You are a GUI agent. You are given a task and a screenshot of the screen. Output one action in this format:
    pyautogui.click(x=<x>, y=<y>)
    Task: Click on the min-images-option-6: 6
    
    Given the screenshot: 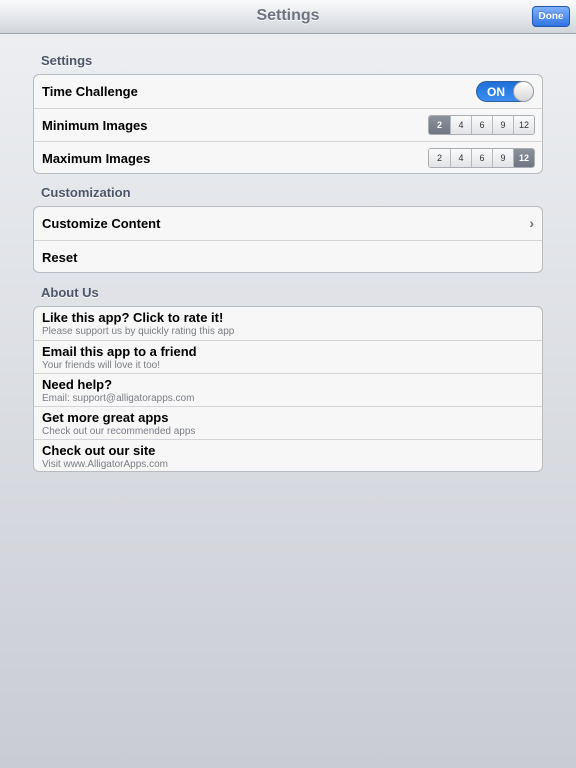 What is the action you would take?
    pyautogui.click(x=481, y=125)
    